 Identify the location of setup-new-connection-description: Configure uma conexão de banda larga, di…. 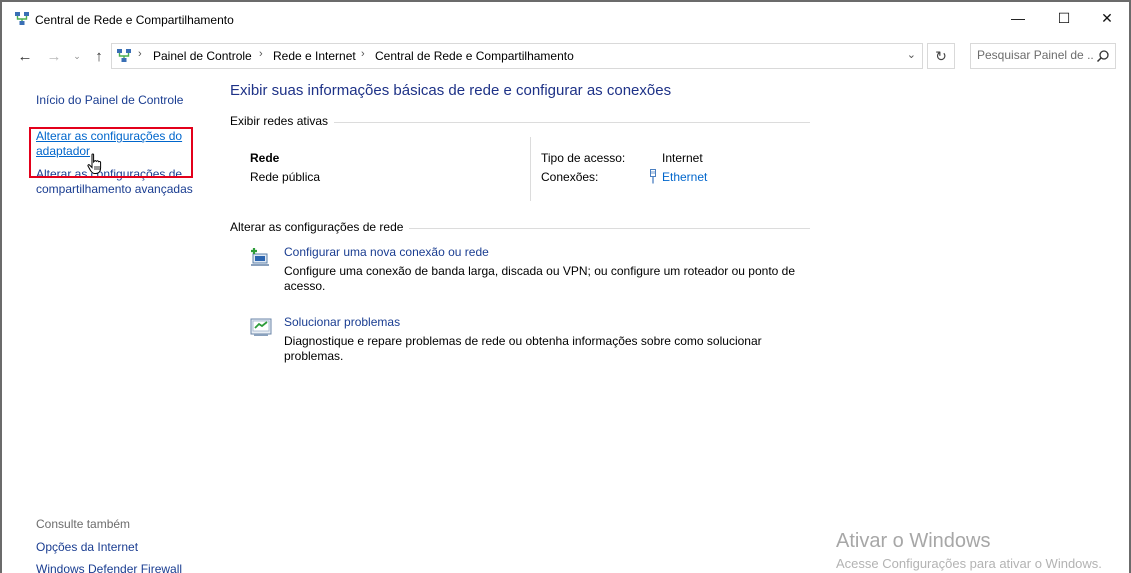
(540, 278).